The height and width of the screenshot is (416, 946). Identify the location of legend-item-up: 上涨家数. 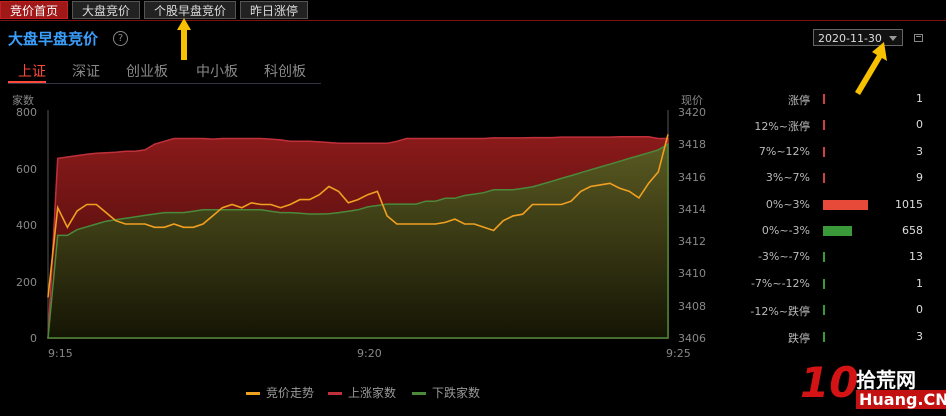
(362, 392).